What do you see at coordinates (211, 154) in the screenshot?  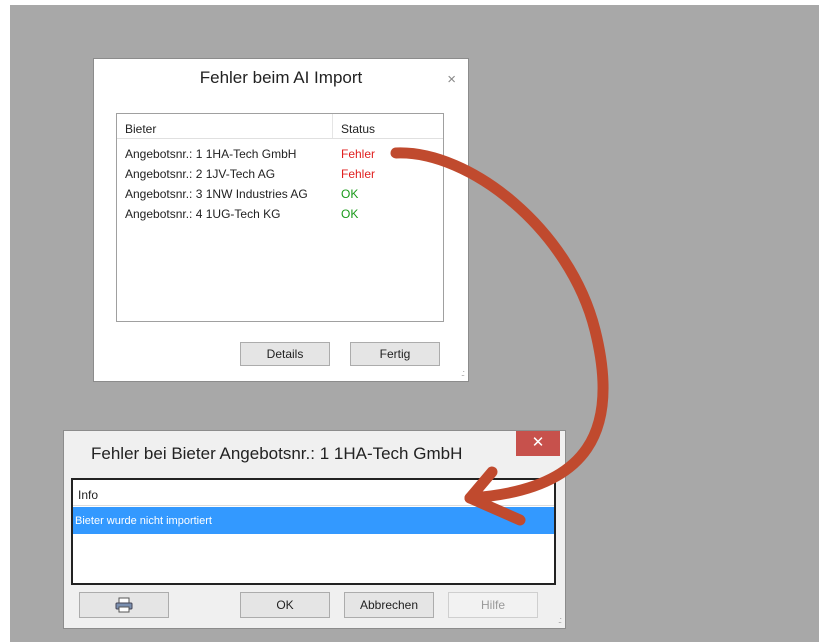 I see `bidder-name: Angebotsnr.: 1 1HA-Tech GmbH` at bounding box center [211, 154].